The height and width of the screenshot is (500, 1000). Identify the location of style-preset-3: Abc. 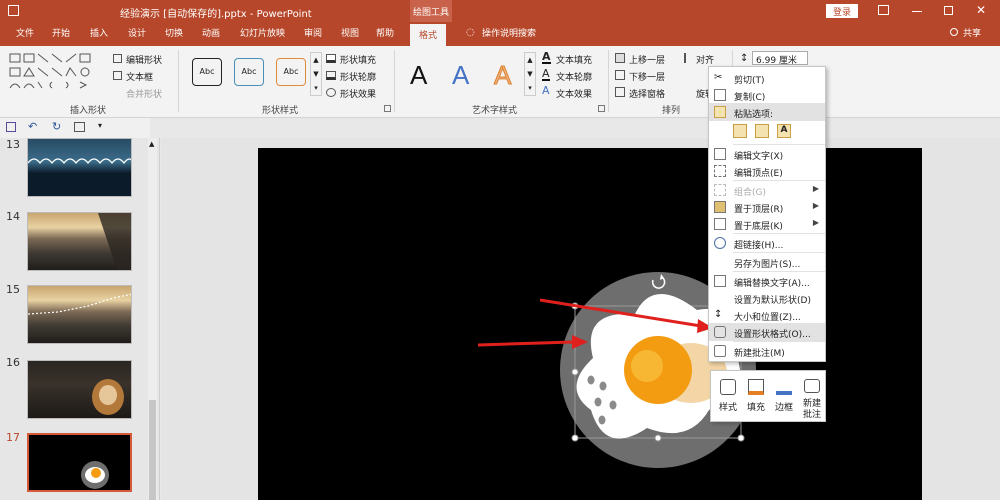
(291, 72).